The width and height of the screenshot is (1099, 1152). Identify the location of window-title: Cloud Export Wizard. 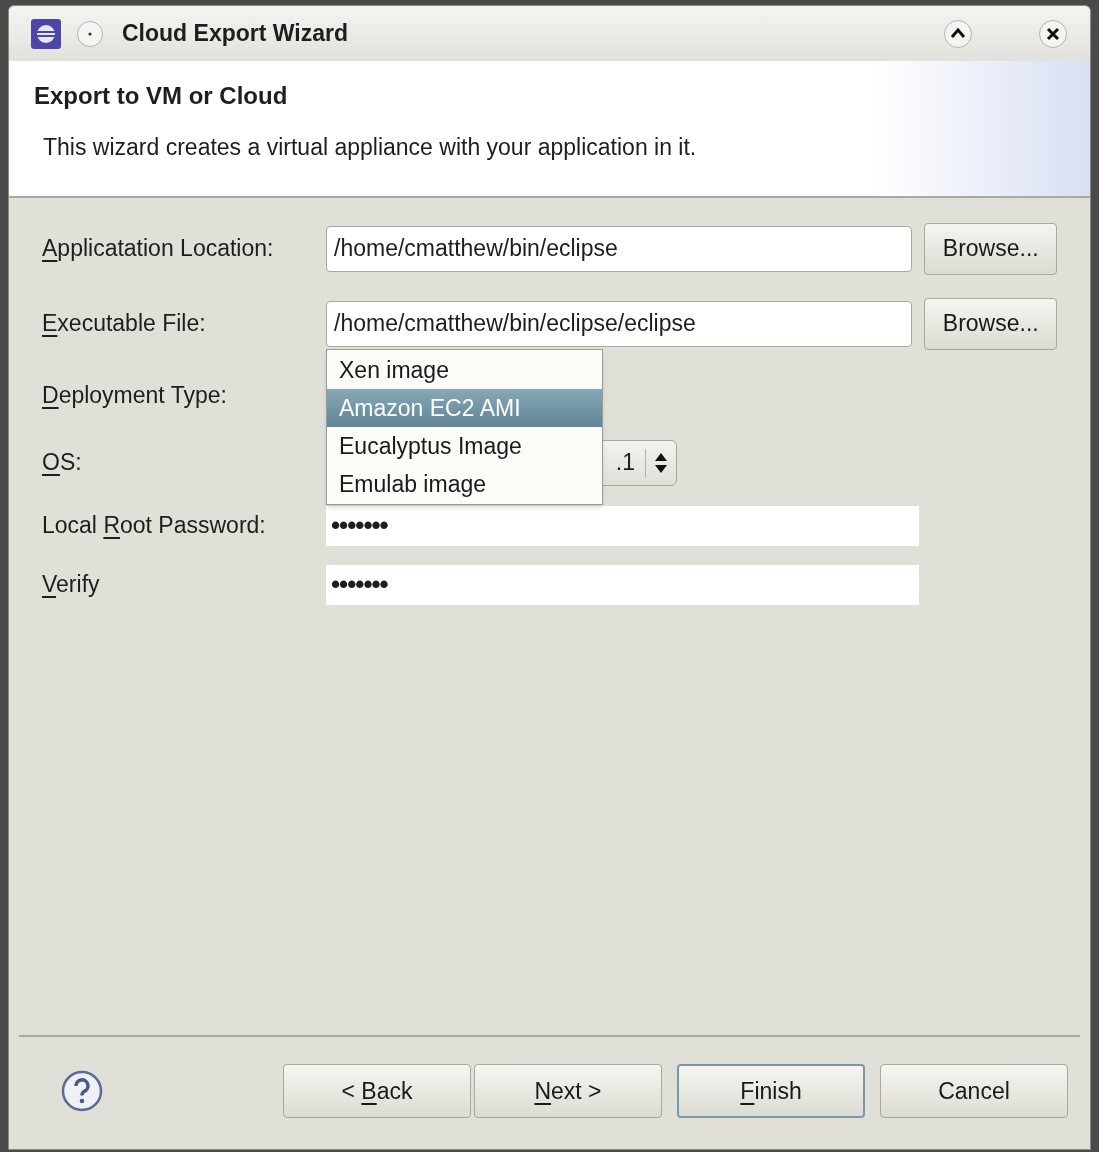
(235, 34).